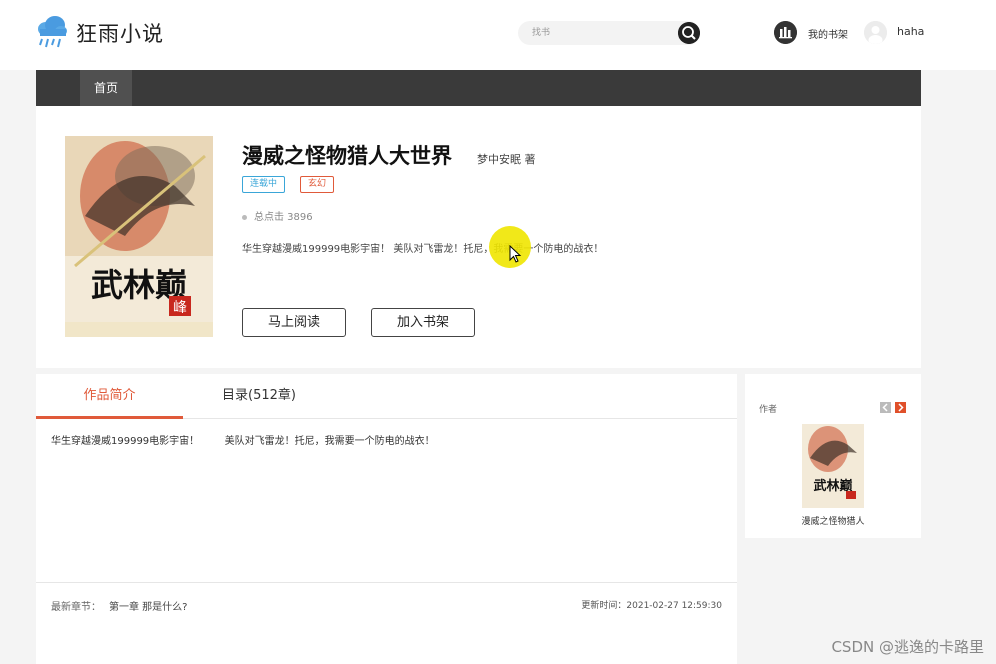 The image size is (996, 664). What do you see at coordinates (243, 441) in the screenshot?
I see `intro-text: 华生穿越漫威199999电影宇宙！ 美队对飞雷龙！托尼，我需要一个防电的战衣！` at bounding box center [243, 441].